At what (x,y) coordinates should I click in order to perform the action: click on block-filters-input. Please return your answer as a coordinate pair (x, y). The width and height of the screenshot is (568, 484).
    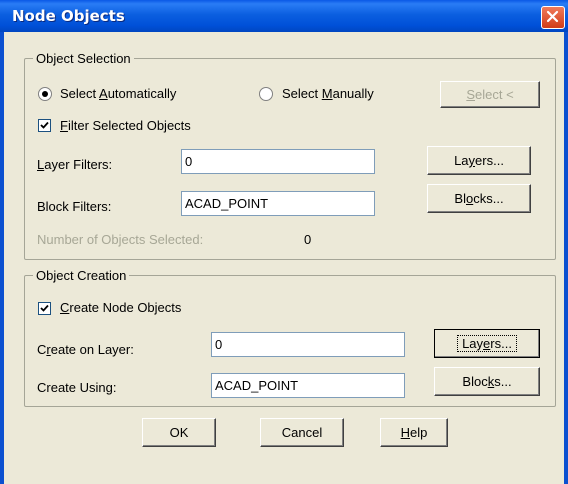
    Looking at the image, I should click on (278, 203).